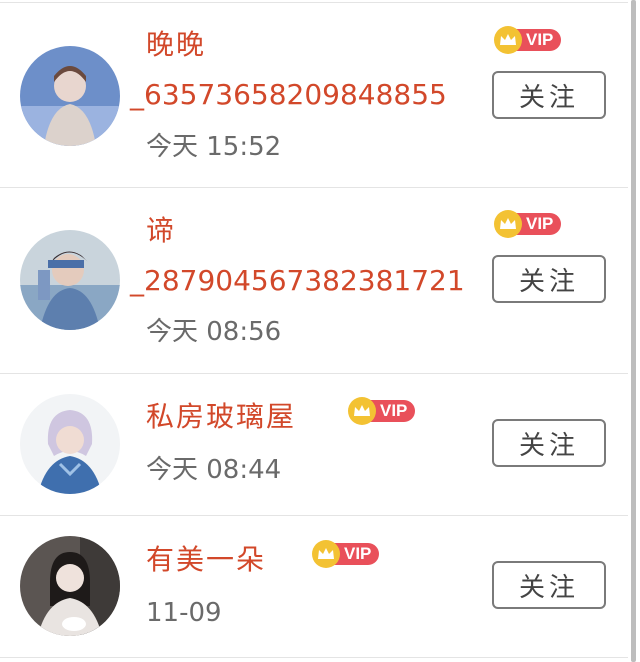  What do you see at coordinates (288, 94) in the screenshot?
I see `user-id: _63573658209848855` at bounding box center [288, 94].